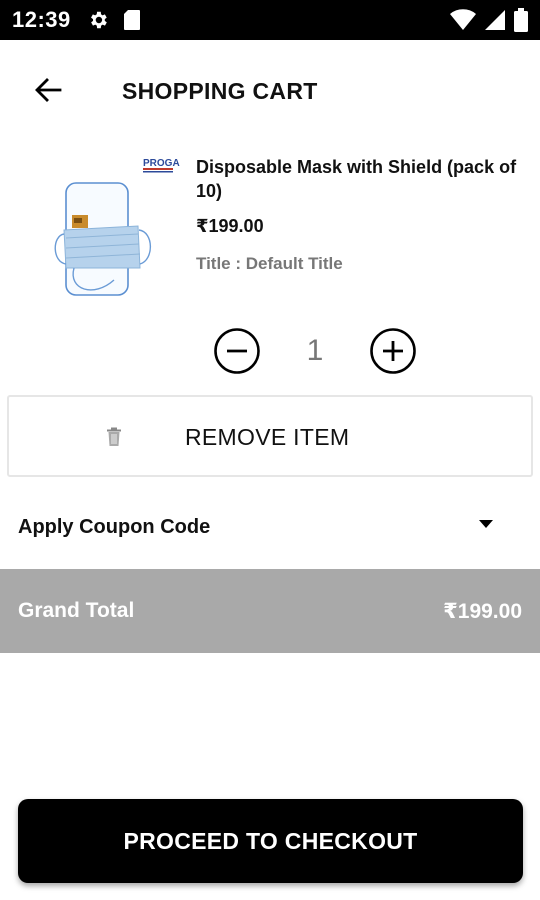 Image resolution: width=540 pixels, height=900 pixels. Describe the element at coordinates (230, 226) in the screenshot. I see `product-price: ₹199.00` at that location.